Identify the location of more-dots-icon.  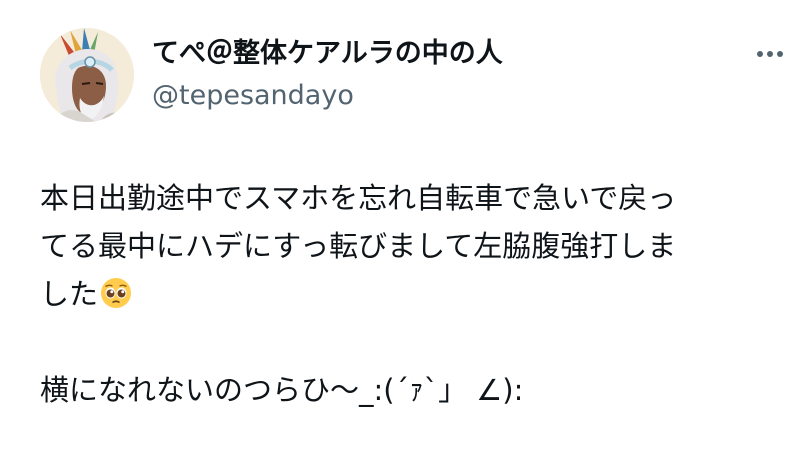
(770, 54).